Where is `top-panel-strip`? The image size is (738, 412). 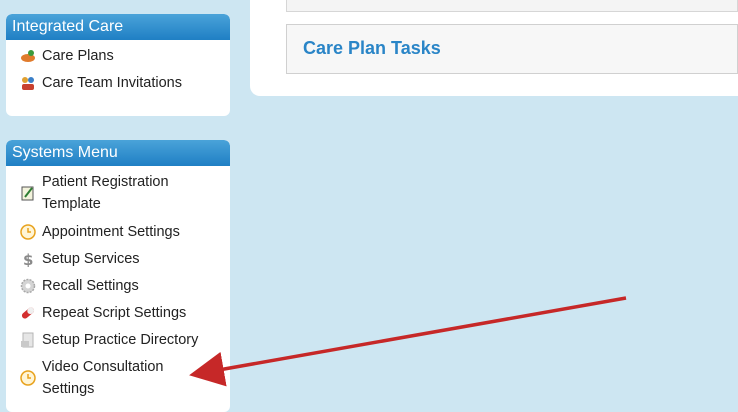 top-panel-strip is located at coordinates (512, 6).